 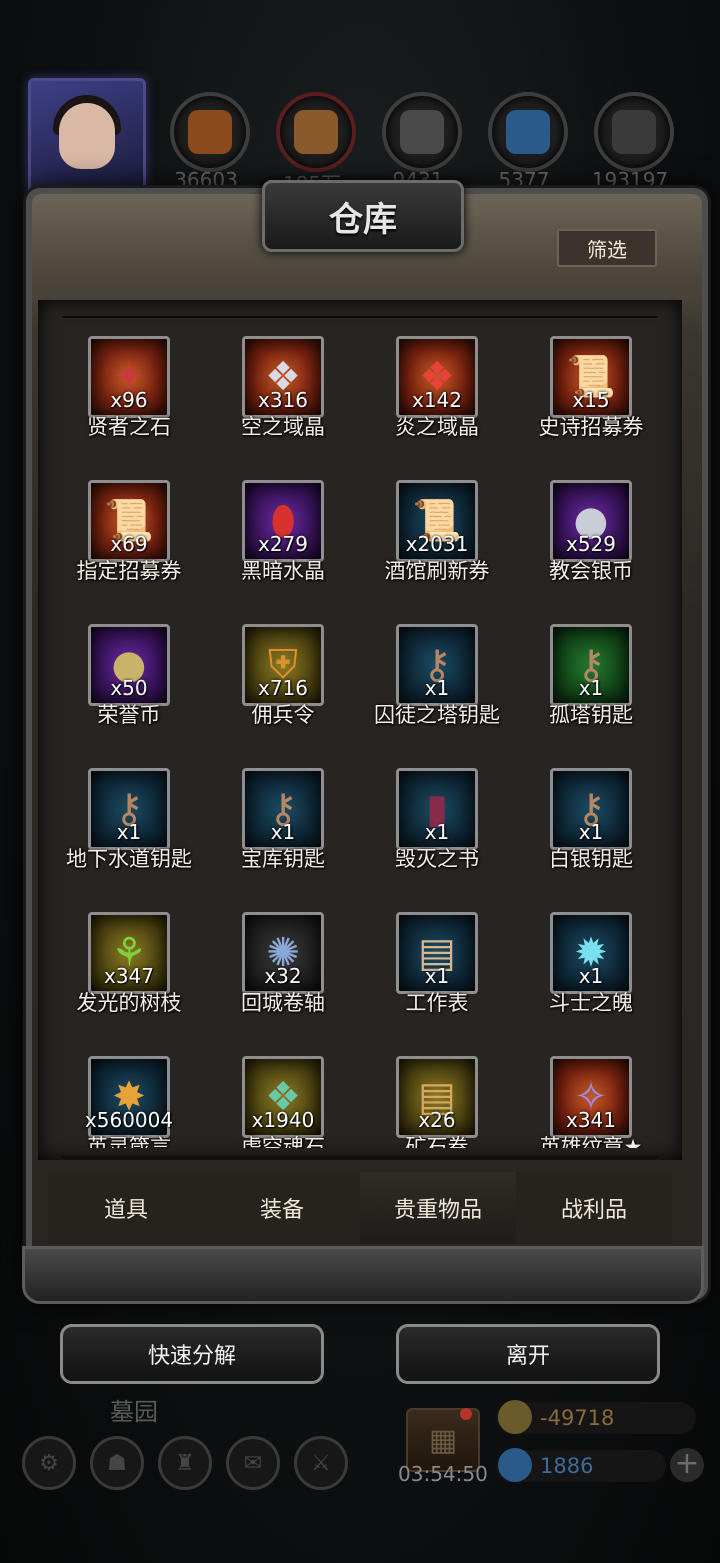 What do you see at coordinates (437, 1003) in the screenshot?
I see `item-name: 工作表` at bounding box center [437, 1003].